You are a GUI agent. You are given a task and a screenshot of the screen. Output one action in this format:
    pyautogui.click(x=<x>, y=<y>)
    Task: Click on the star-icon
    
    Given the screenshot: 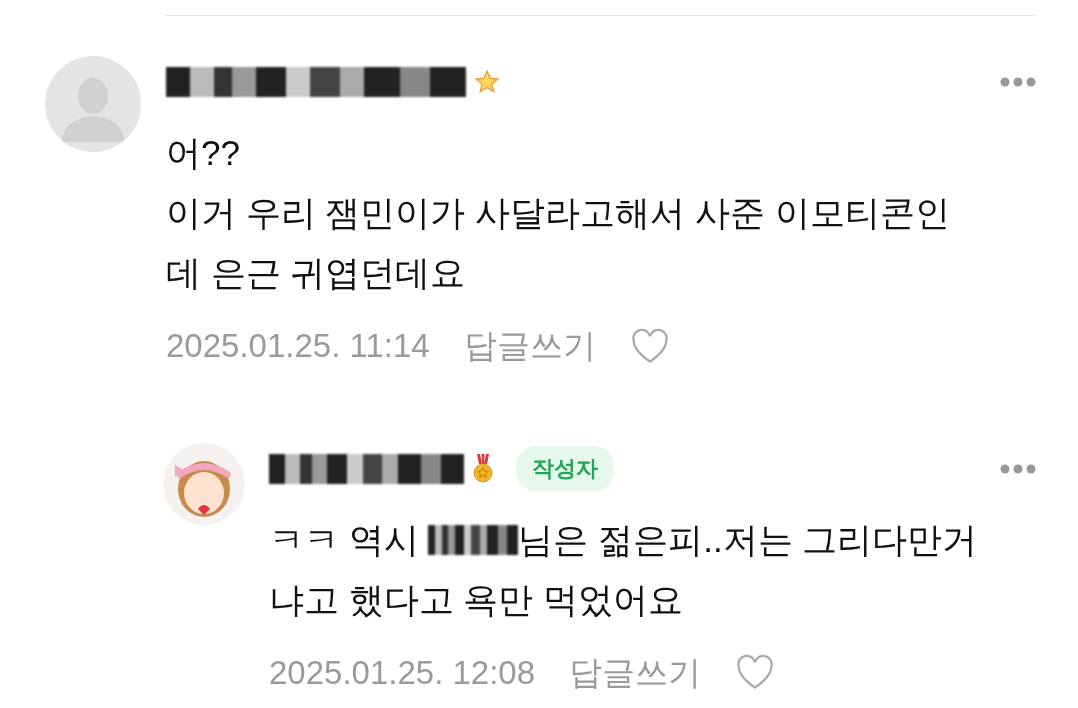 What is the action you would take?
    pyautogui.click(x=487, y=82)
    